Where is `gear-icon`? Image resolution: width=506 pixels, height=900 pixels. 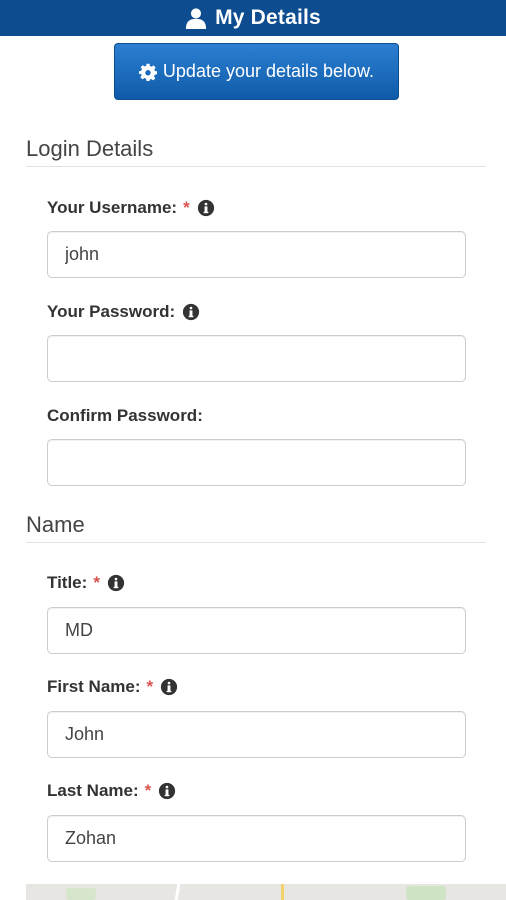
gear-icon is located at coordinates (147, 72).